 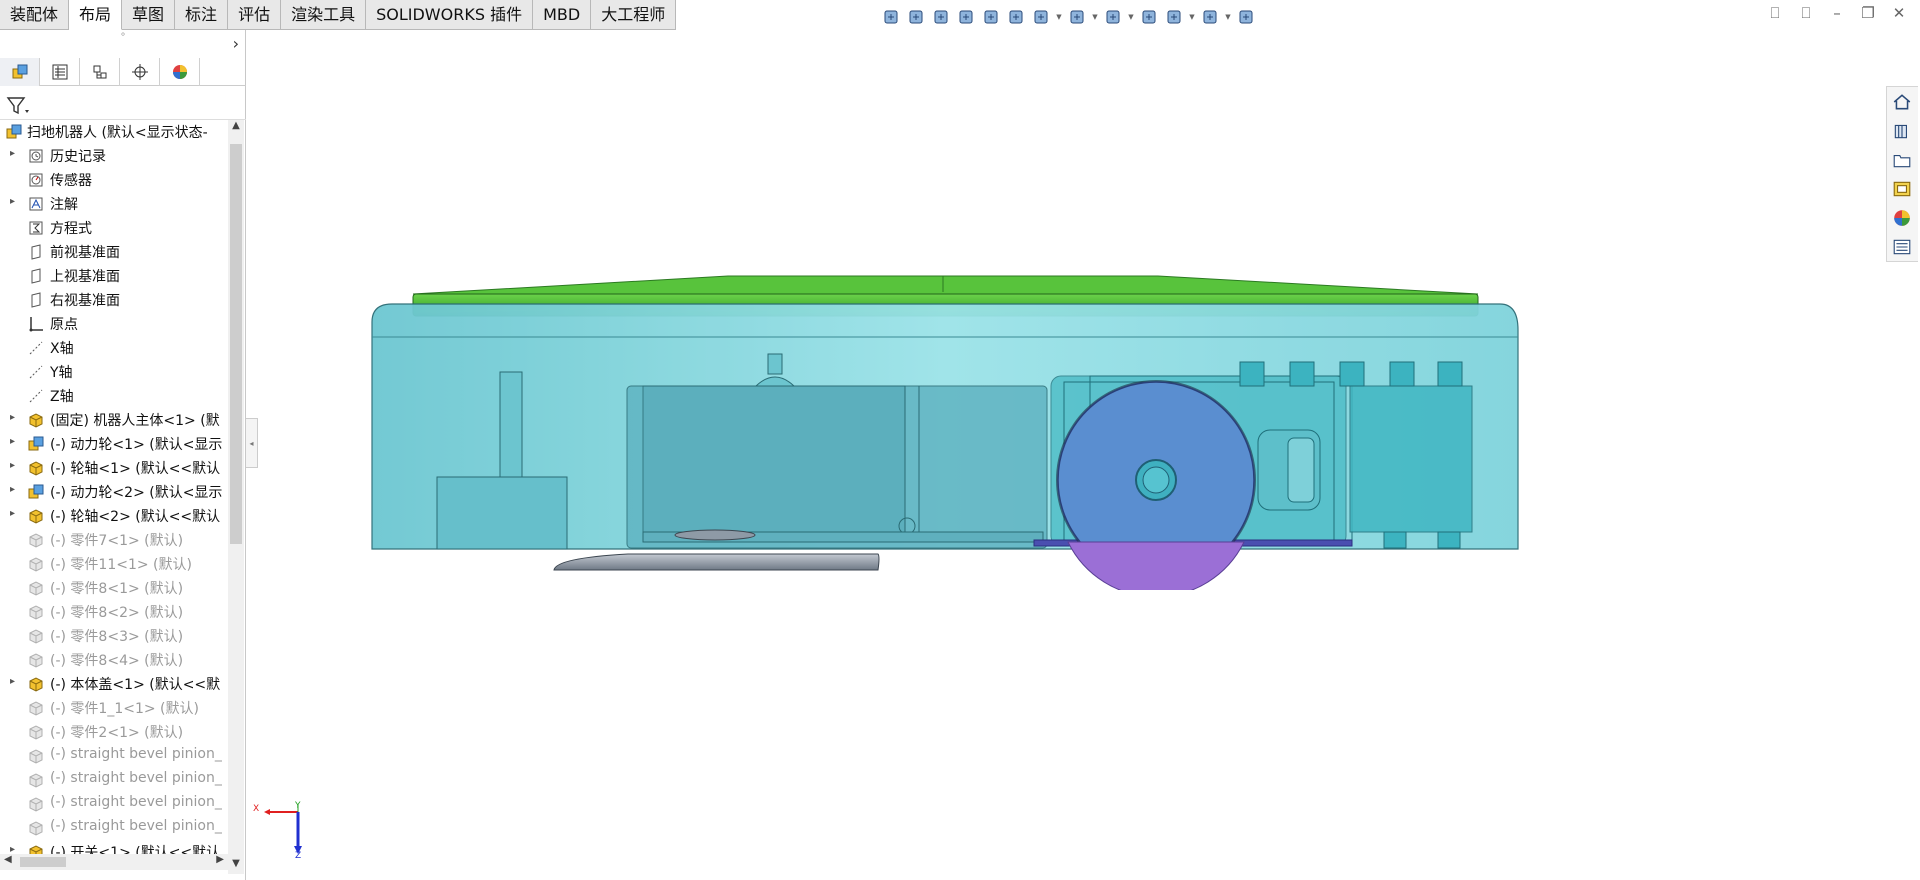 I want to click on pane-left-icon: ⎕, so click(x=1775, y=13).